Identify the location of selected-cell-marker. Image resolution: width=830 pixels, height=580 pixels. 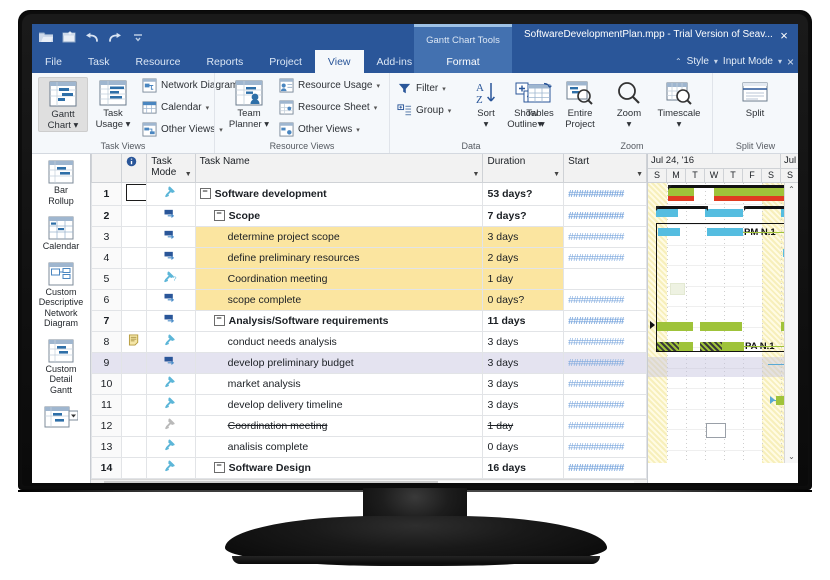
(135, 192).